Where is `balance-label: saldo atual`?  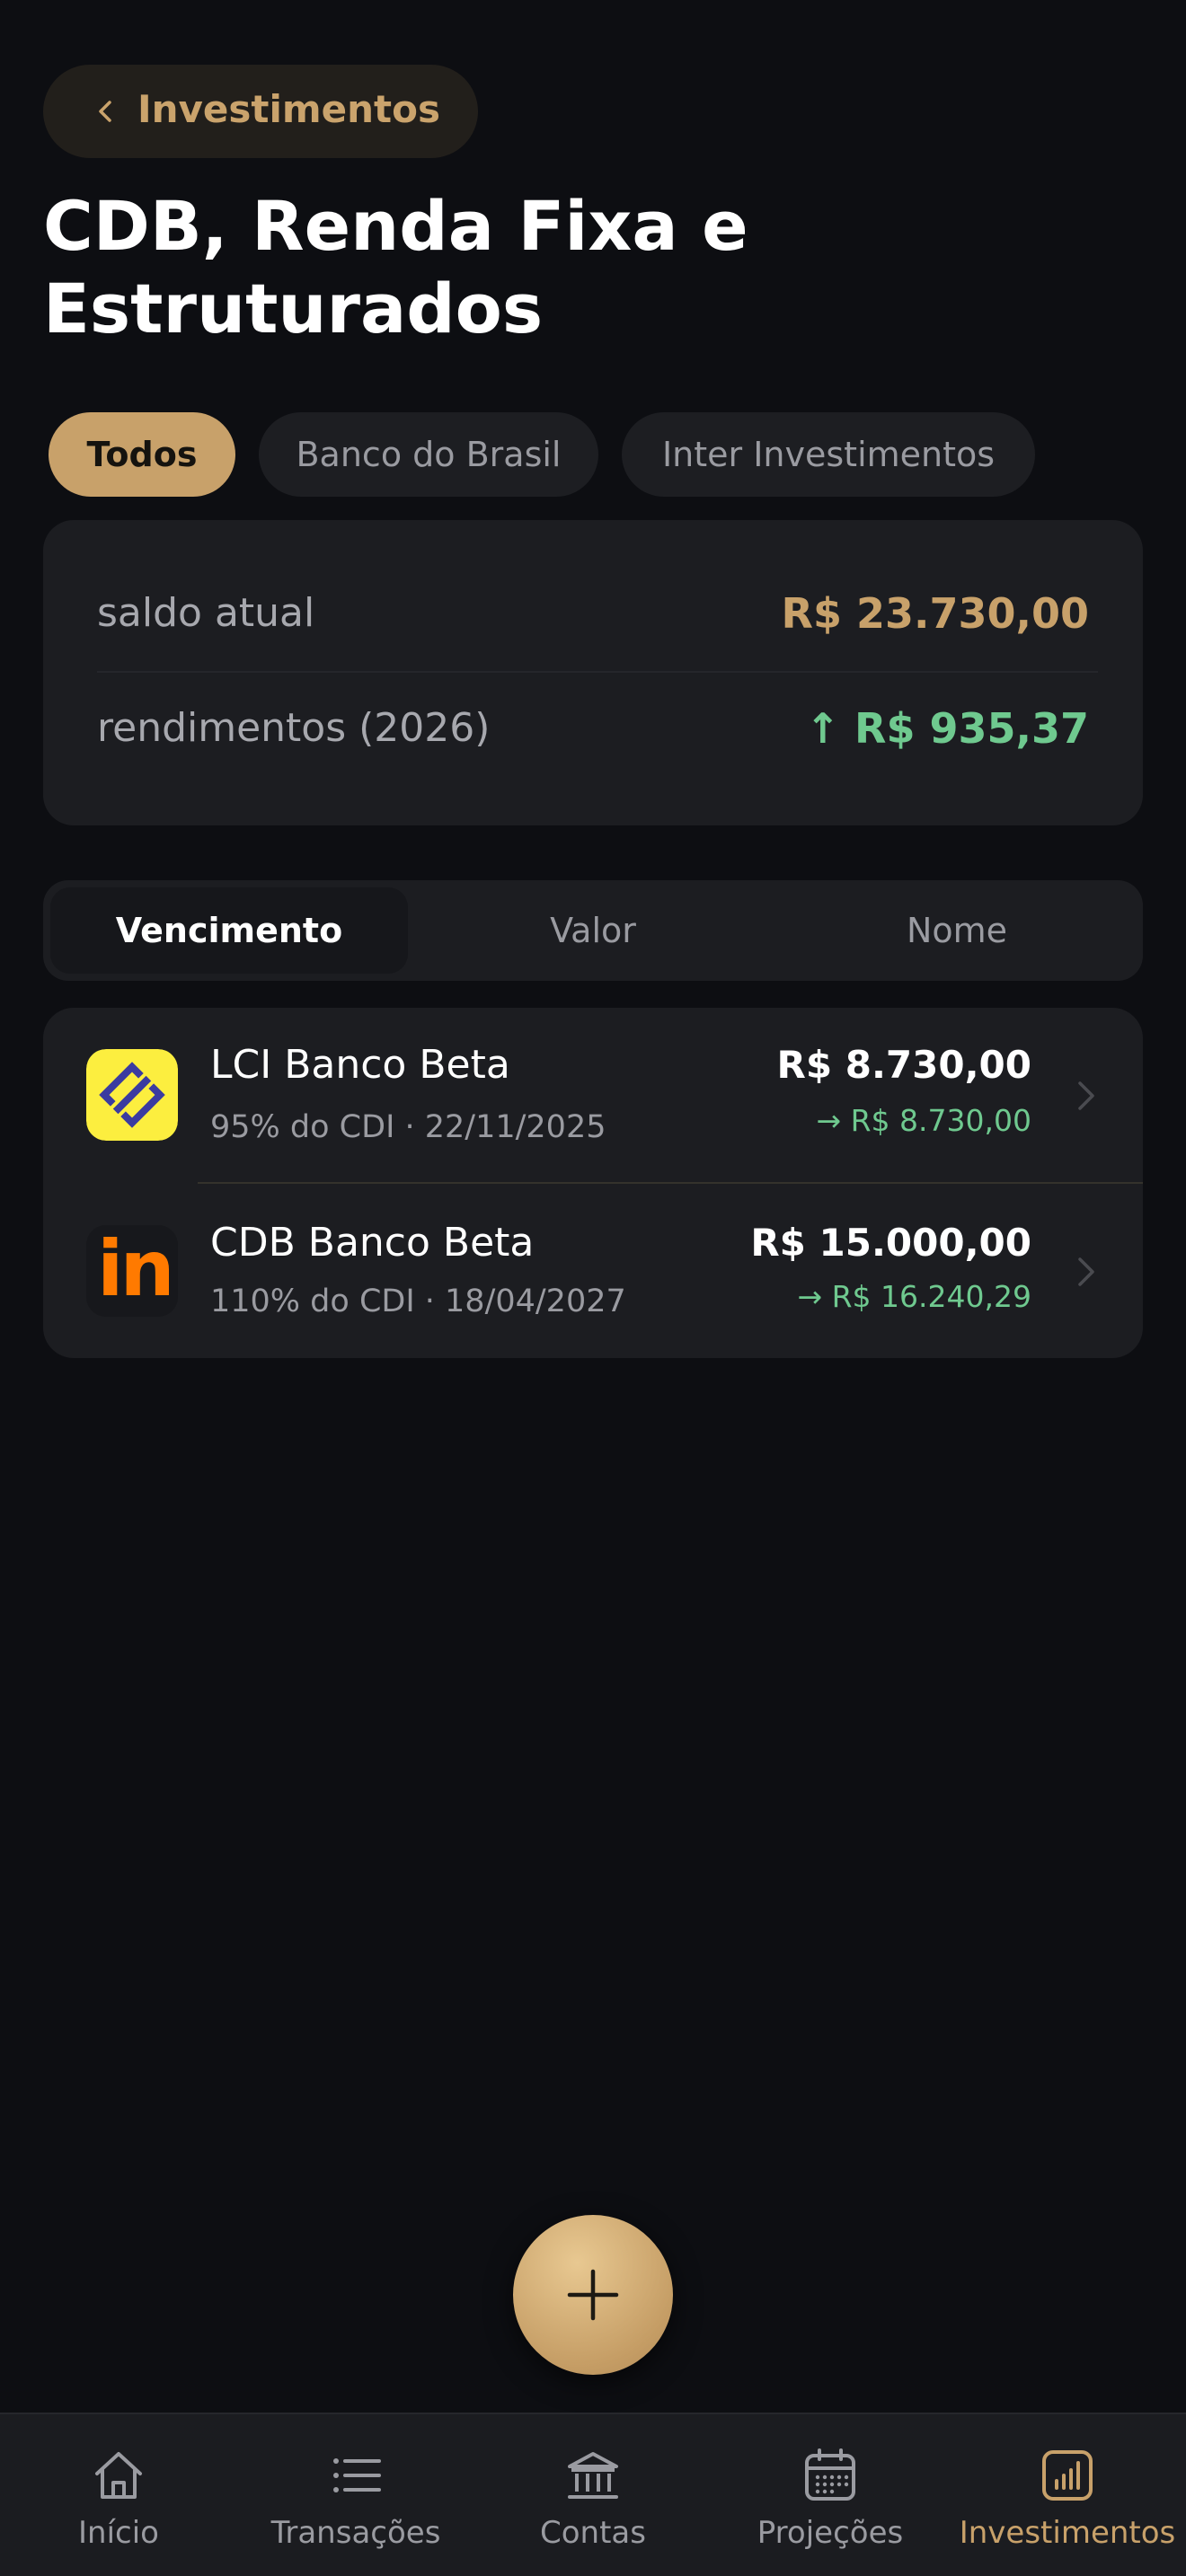
balance-label: saldo atual is located at coordinates (206, 613).